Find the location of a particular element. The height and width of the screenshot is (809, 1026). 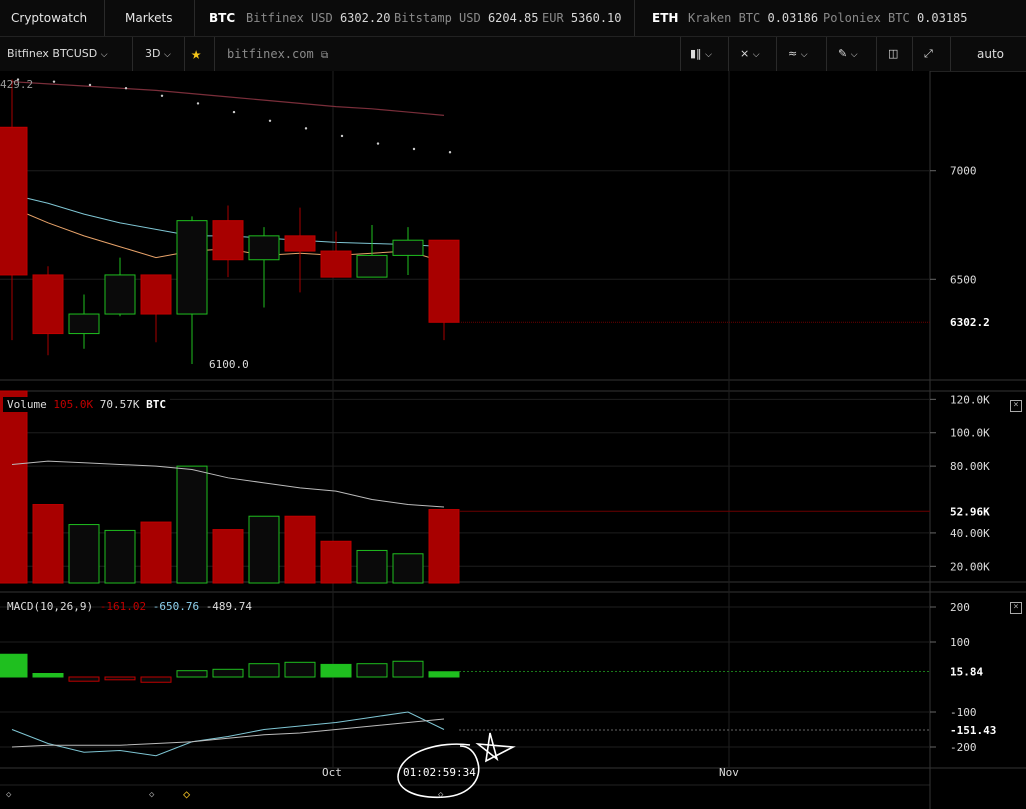

volume-tick-label: 120.0K is located at coordinates (970, 399).